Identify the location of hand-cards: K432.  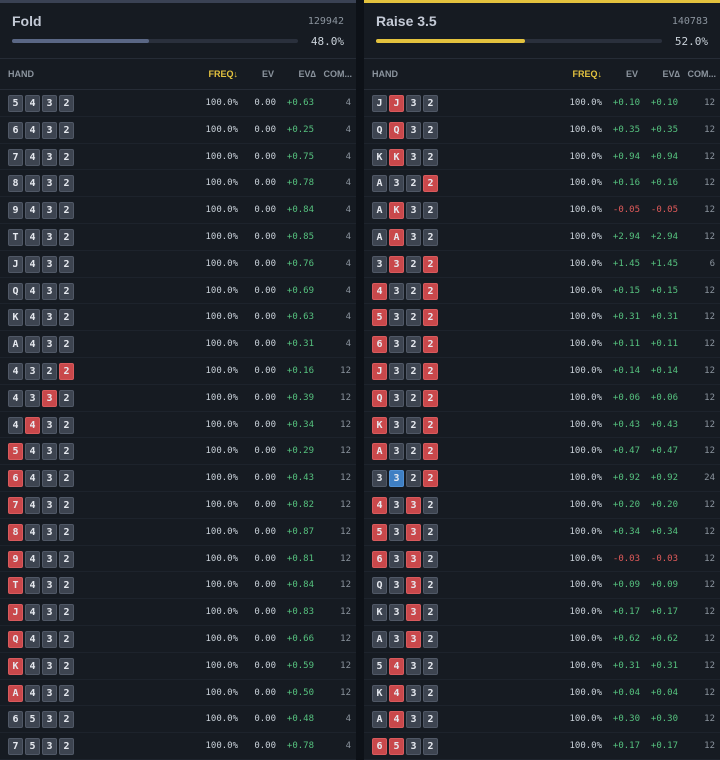
(41, 318).